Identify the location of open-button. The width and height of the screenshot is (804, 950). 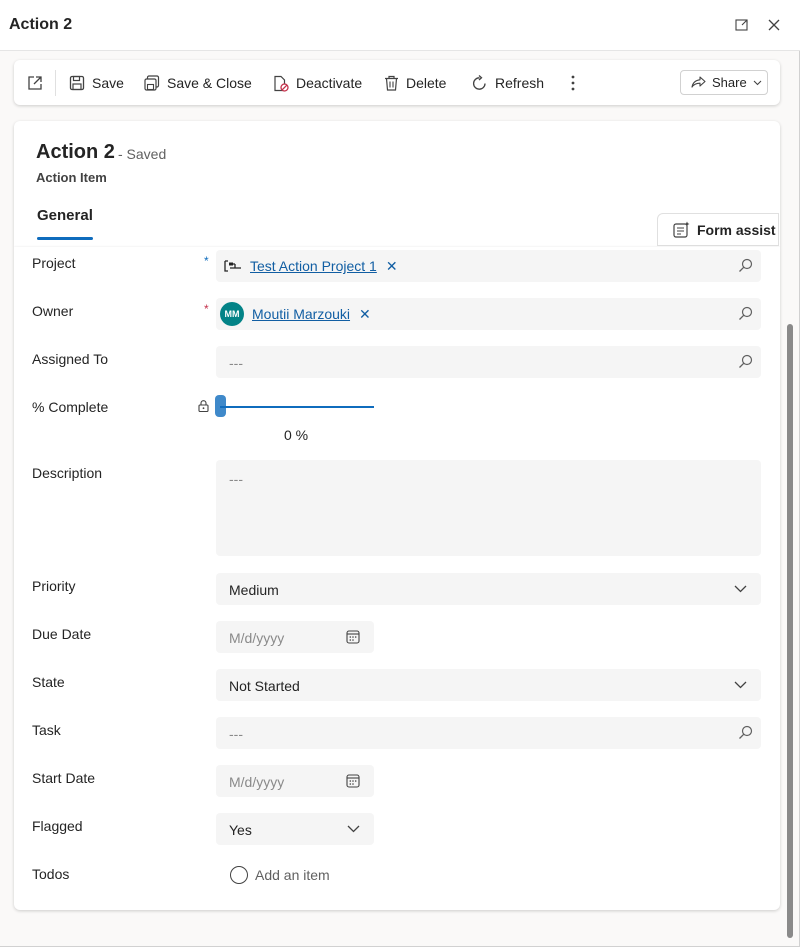
(38, 83).